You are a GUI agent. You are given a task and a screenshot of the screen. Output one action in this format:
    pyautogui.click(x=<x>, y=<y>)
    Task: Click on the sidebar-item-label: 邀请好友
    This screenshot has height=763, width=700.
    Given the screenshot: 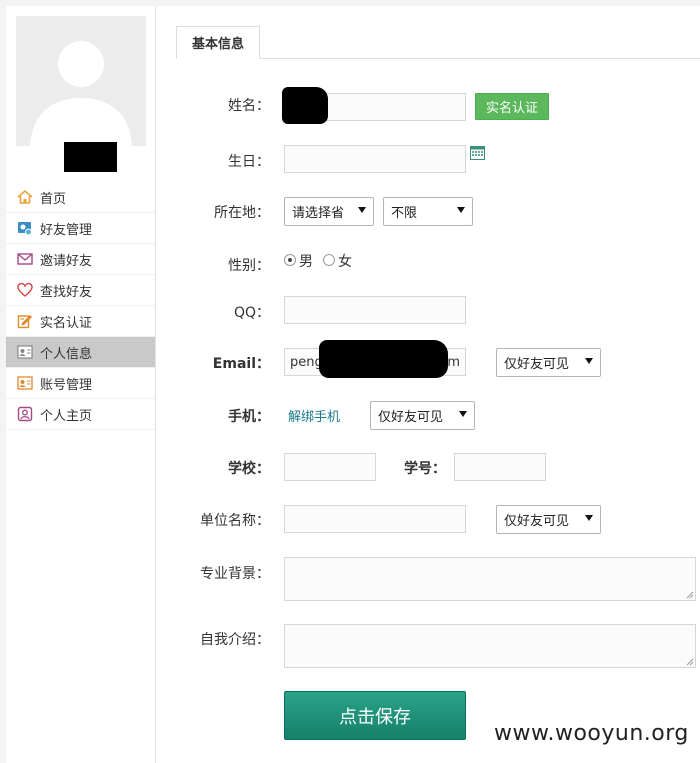 What is the action you would take?
    pyautogui.click(x=66, y=261)
    